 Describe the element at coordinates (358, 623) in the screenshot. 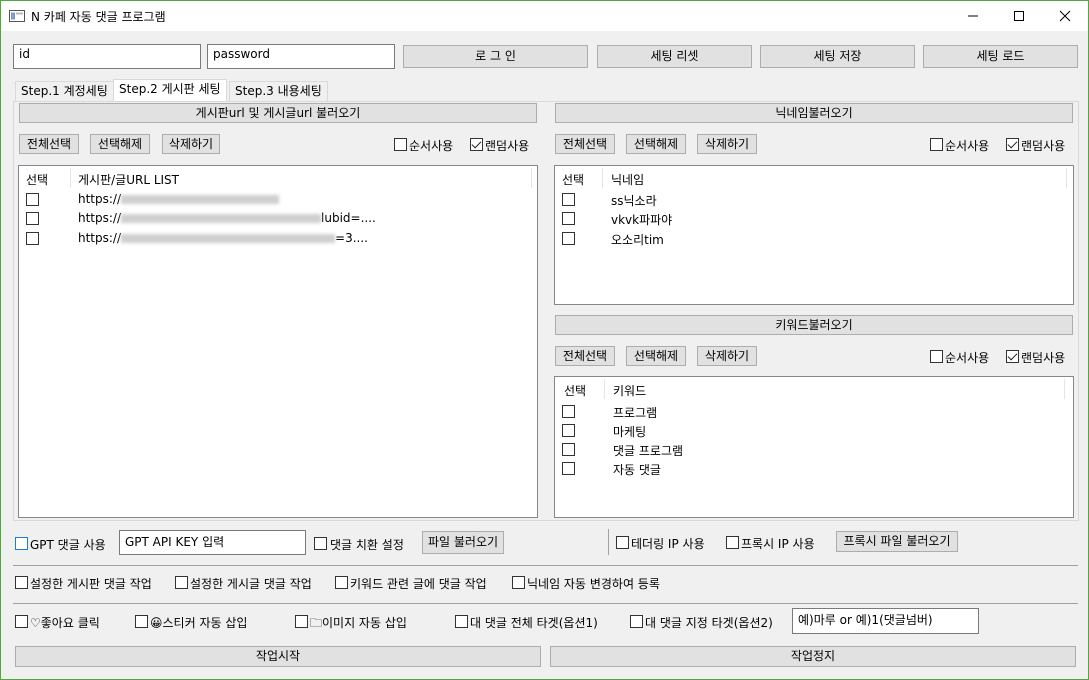

I see `image-insert-label: 🗀이미지 자동 삽입` at that location.